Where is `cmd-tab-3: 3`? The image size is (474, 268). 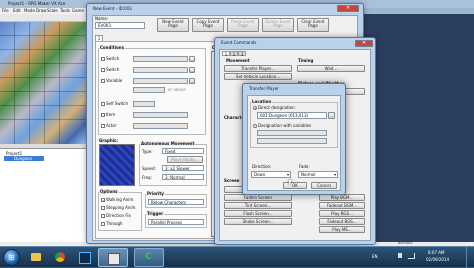 cmd-tab-3: 3 is located at coordinates (242, 54).